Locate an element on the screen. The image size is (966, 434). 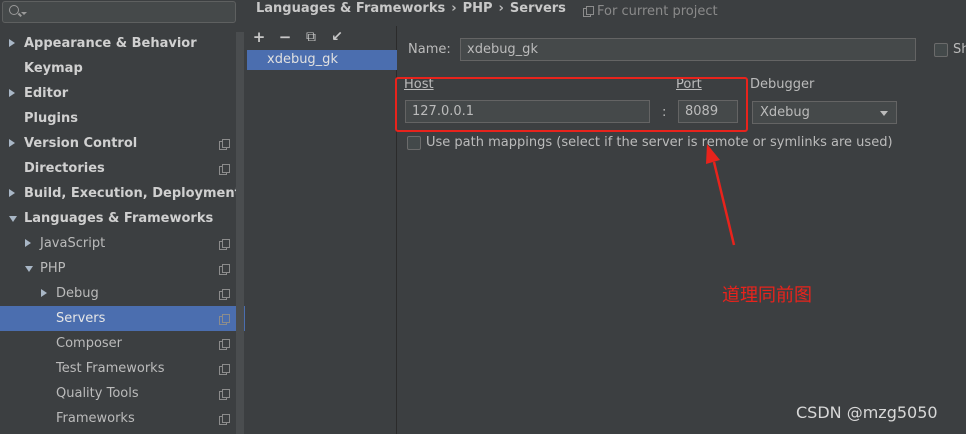
copy-server-button: ⧉ is located at coordinates (311, 37).